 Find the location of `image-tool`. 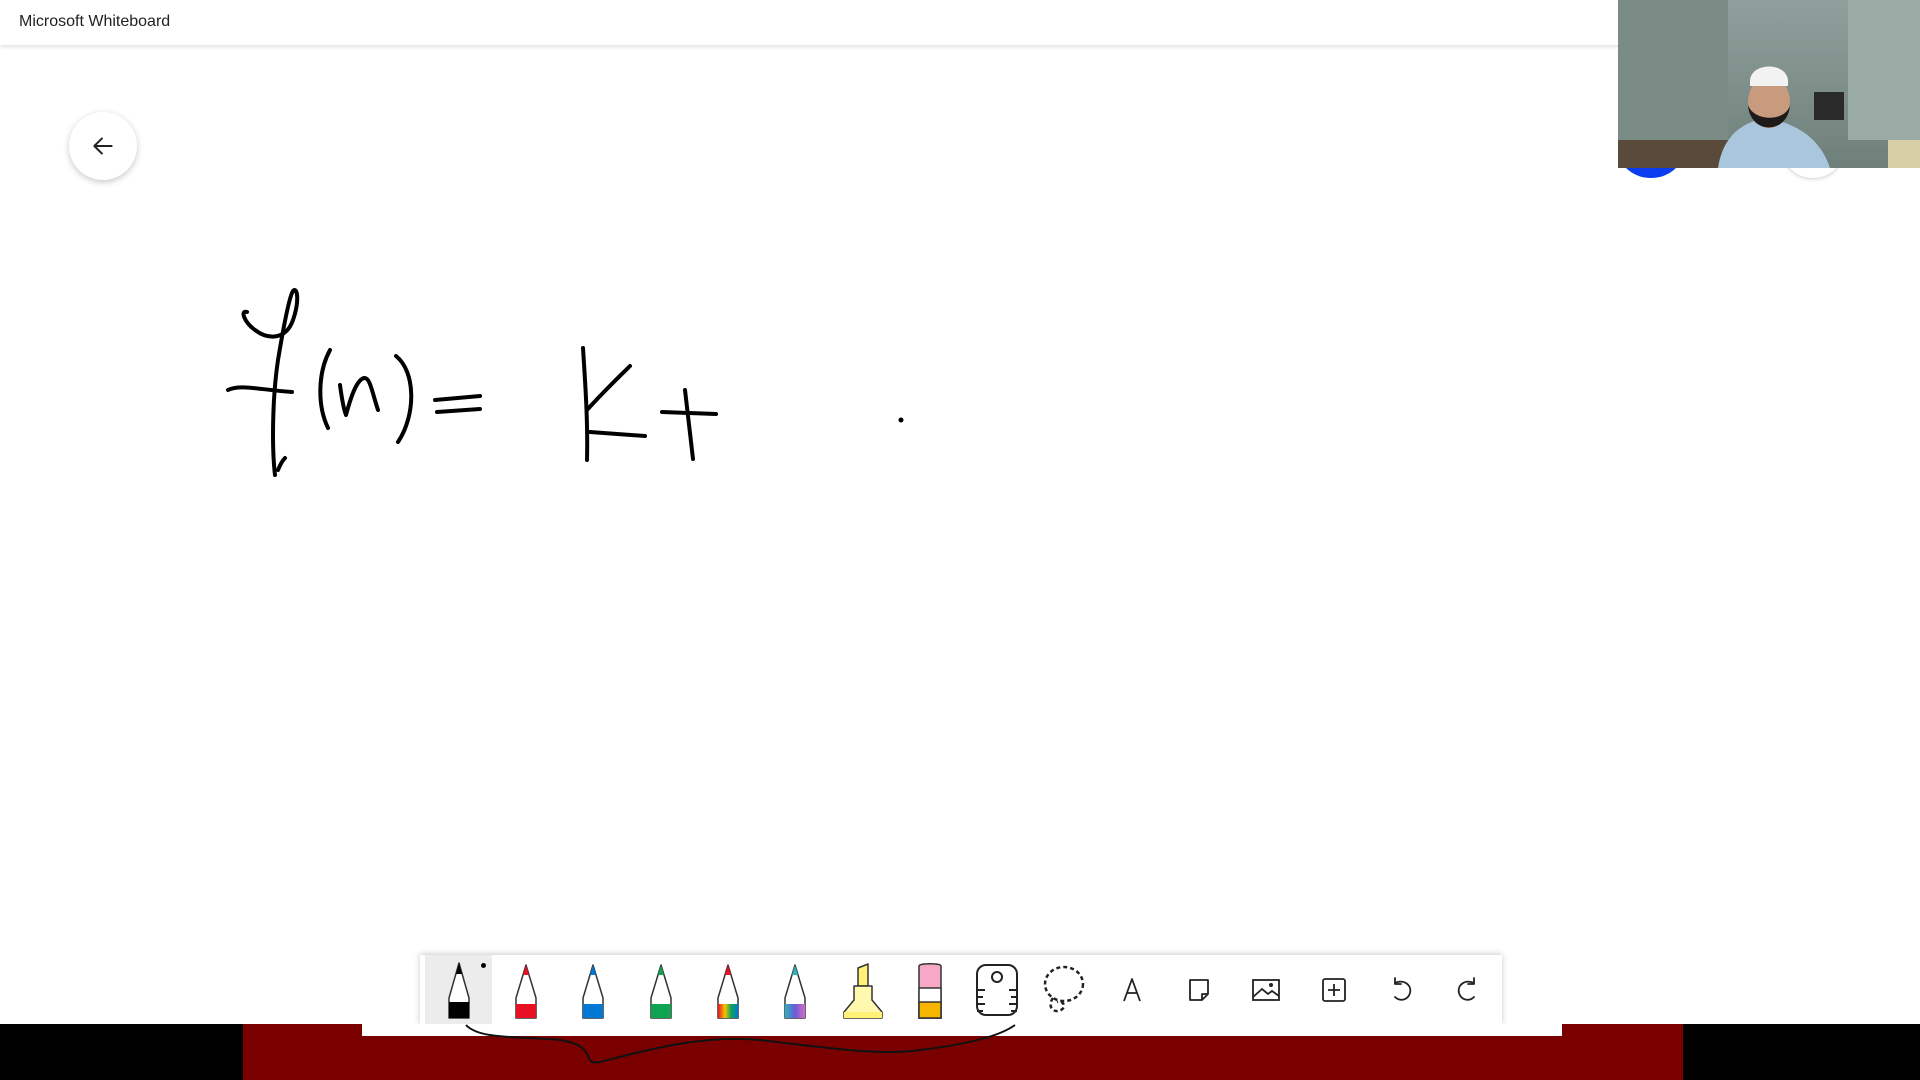

image-tool is located at coordinates (1266, 989).